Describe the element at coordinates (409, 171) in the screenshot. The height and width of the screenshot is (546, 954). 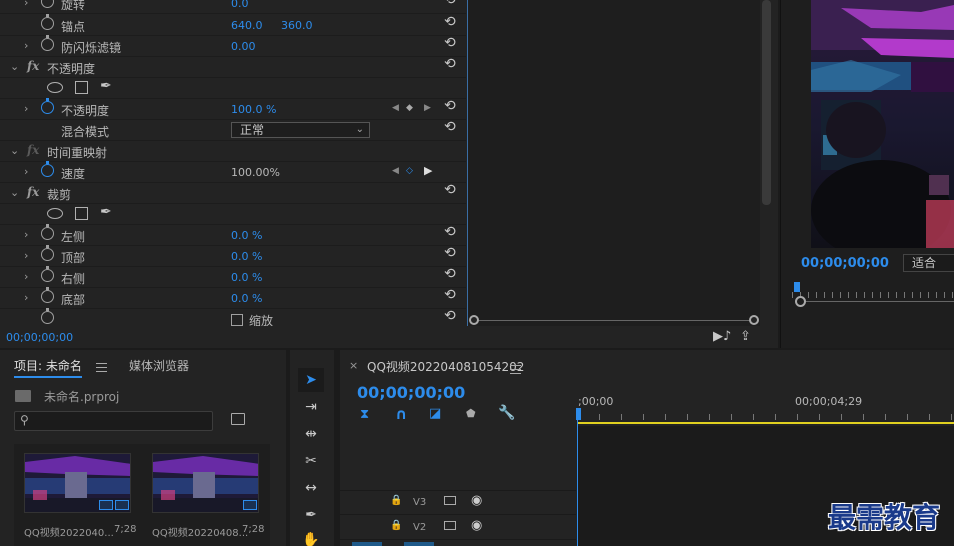
I see `add-keyframe-icon: ◇` at that location.